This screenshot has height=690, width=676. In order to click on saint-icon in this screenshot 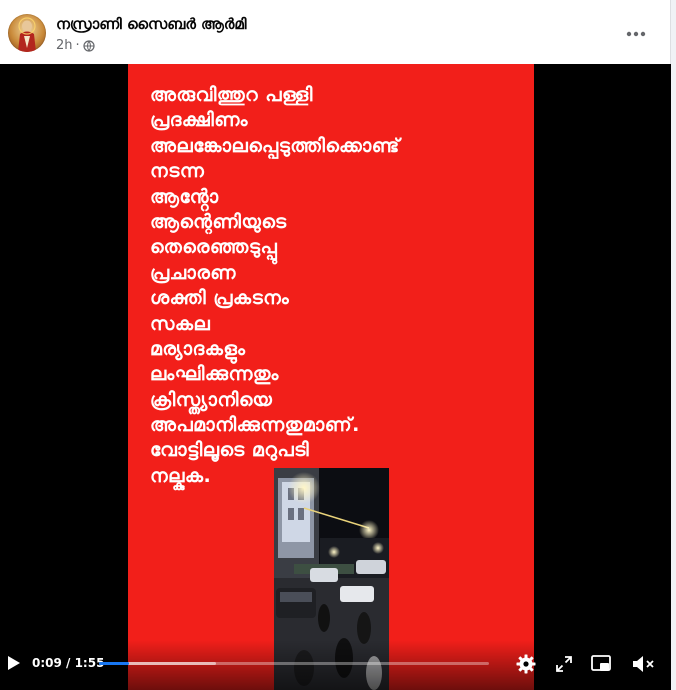, I will do `click(27, 34)`.